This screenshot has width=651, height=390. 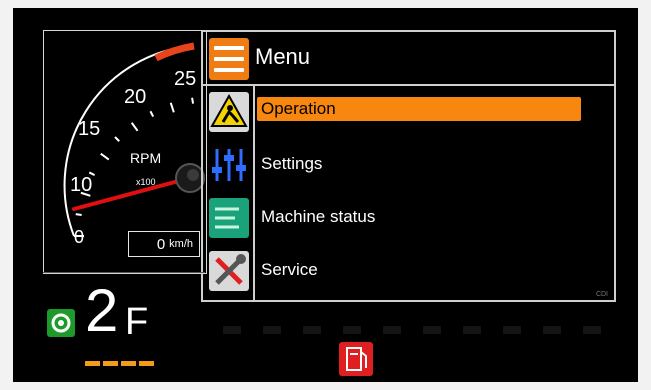 What do you see at coordinates (185, 79) in the screenshot?
I see `tick-label-25: 25` at bounding box center [185, 79].